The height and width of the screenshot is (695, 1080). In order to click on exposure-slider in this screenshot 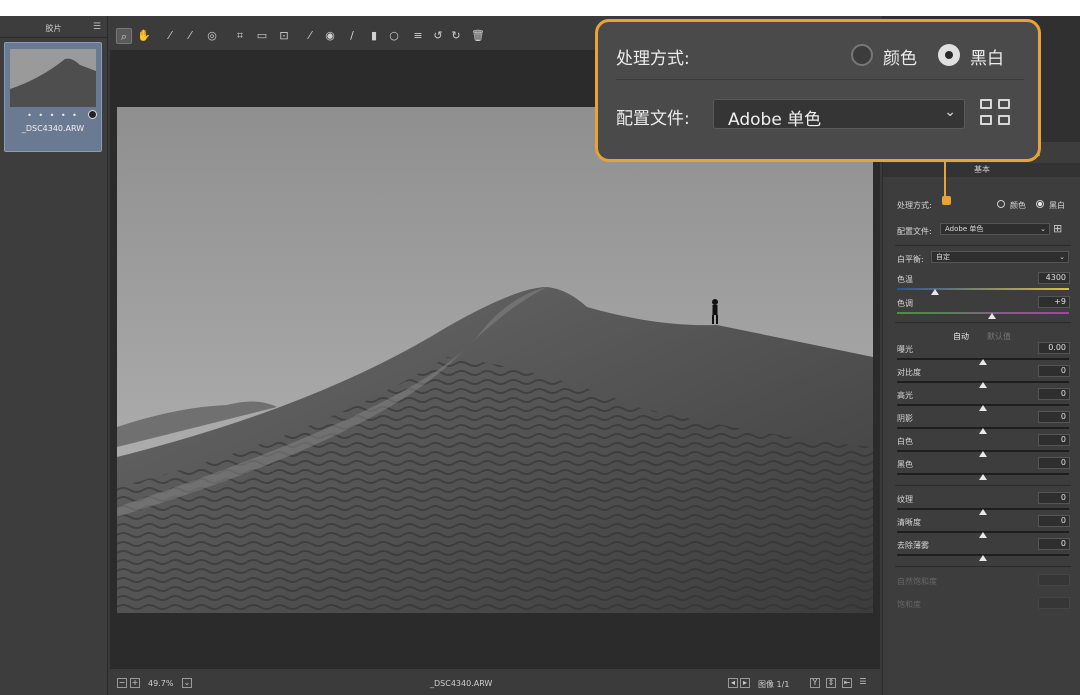, I will do `click(983, 361)`.